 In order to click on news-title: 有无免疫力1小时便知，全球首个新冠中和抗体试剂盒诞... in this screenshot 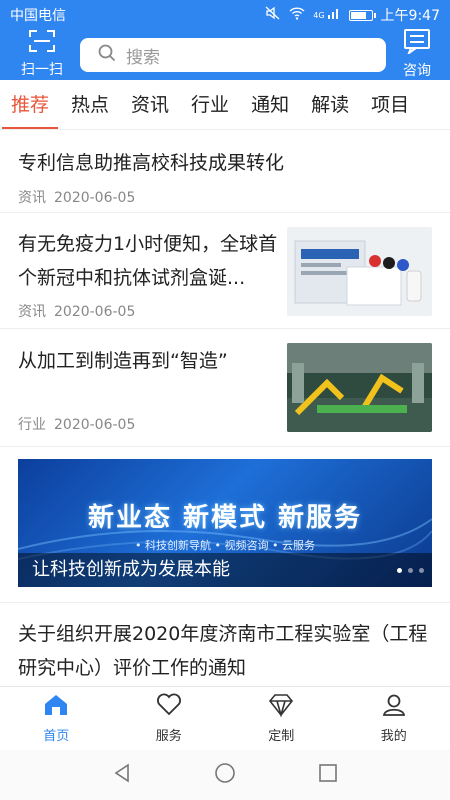, I will do `click(148, 261)`.